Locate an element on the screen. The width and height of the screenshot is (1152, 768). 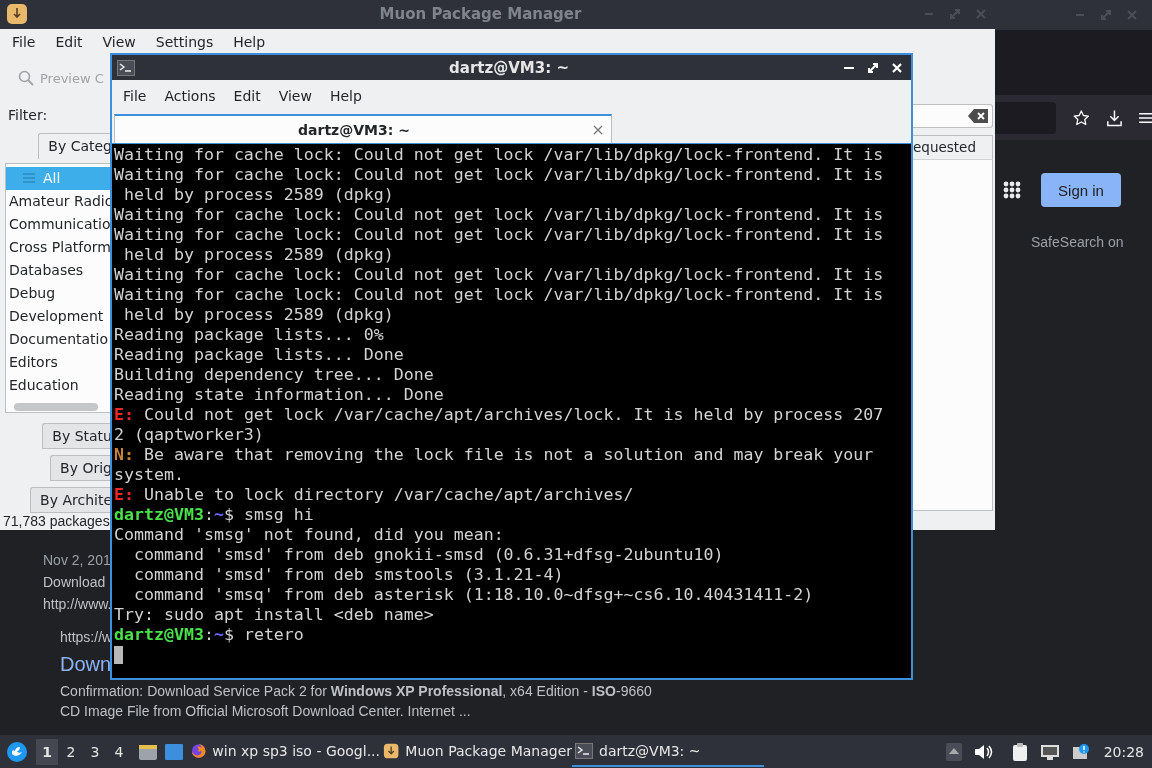
column-header: equested is located at coordinates (953, 147).